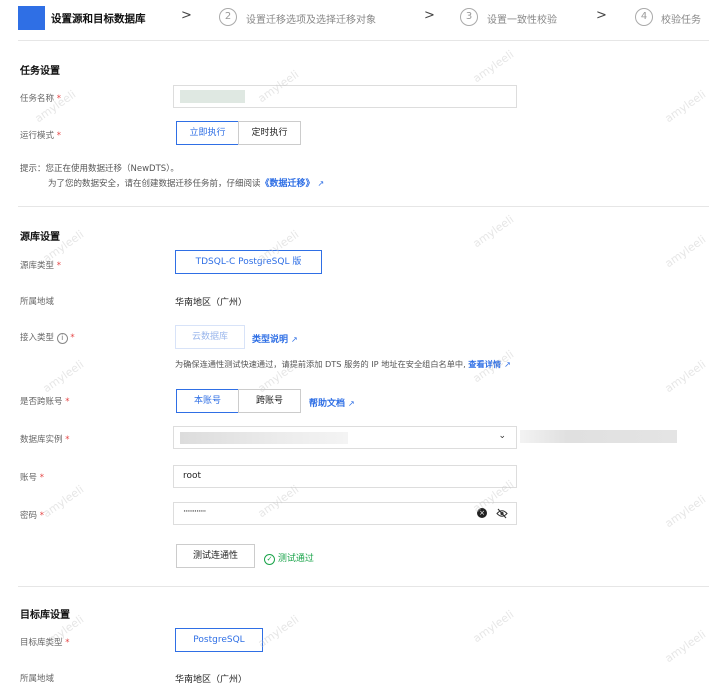 The image size is (709, 692). What do you see at coordinates (186, 184) in the screenshot?
I see `tip-line-2: 为了您的数据安全，请在创建数据迁移任务前，仔细阅读《数据迁移》 ↗` at bounding box center [186, 184].